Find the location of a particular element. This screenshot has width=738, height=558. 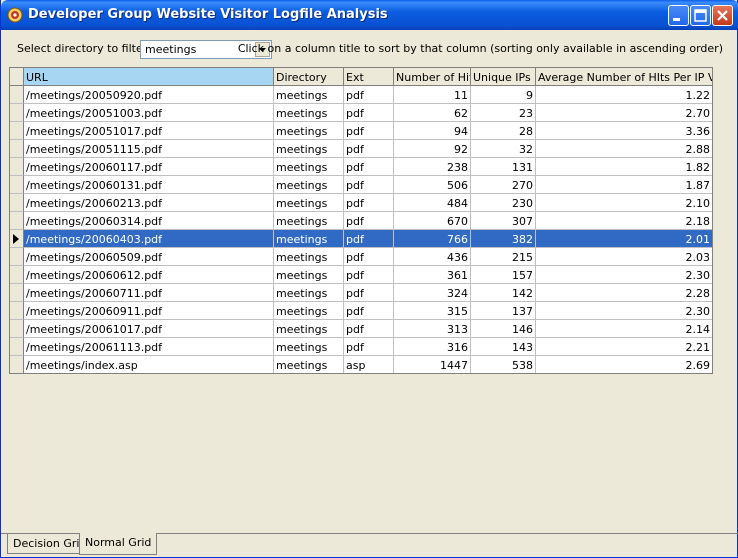

cell-unique-ips: 146 is located at coordinates (503, 329).